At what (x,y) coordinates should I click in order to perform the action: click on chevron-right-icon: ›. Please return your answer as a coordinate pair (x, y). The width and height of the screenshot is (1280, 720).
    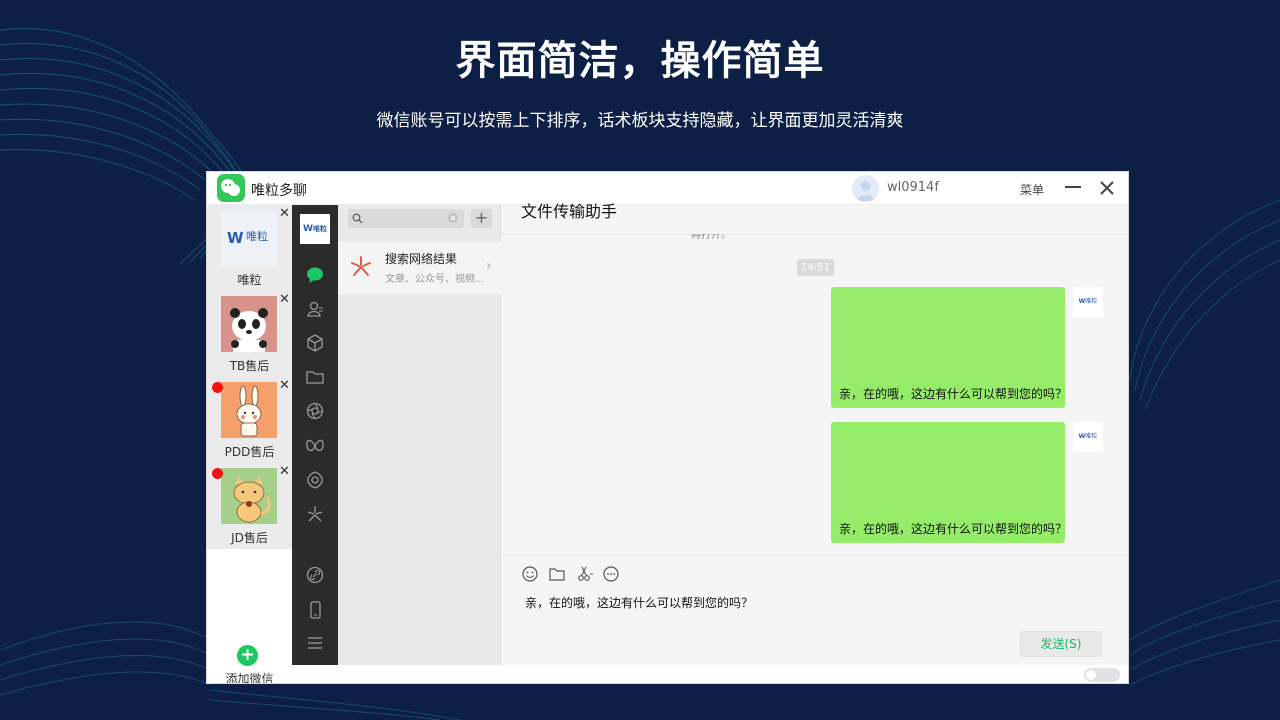
    Looking at the image, I should click on (489, 266).